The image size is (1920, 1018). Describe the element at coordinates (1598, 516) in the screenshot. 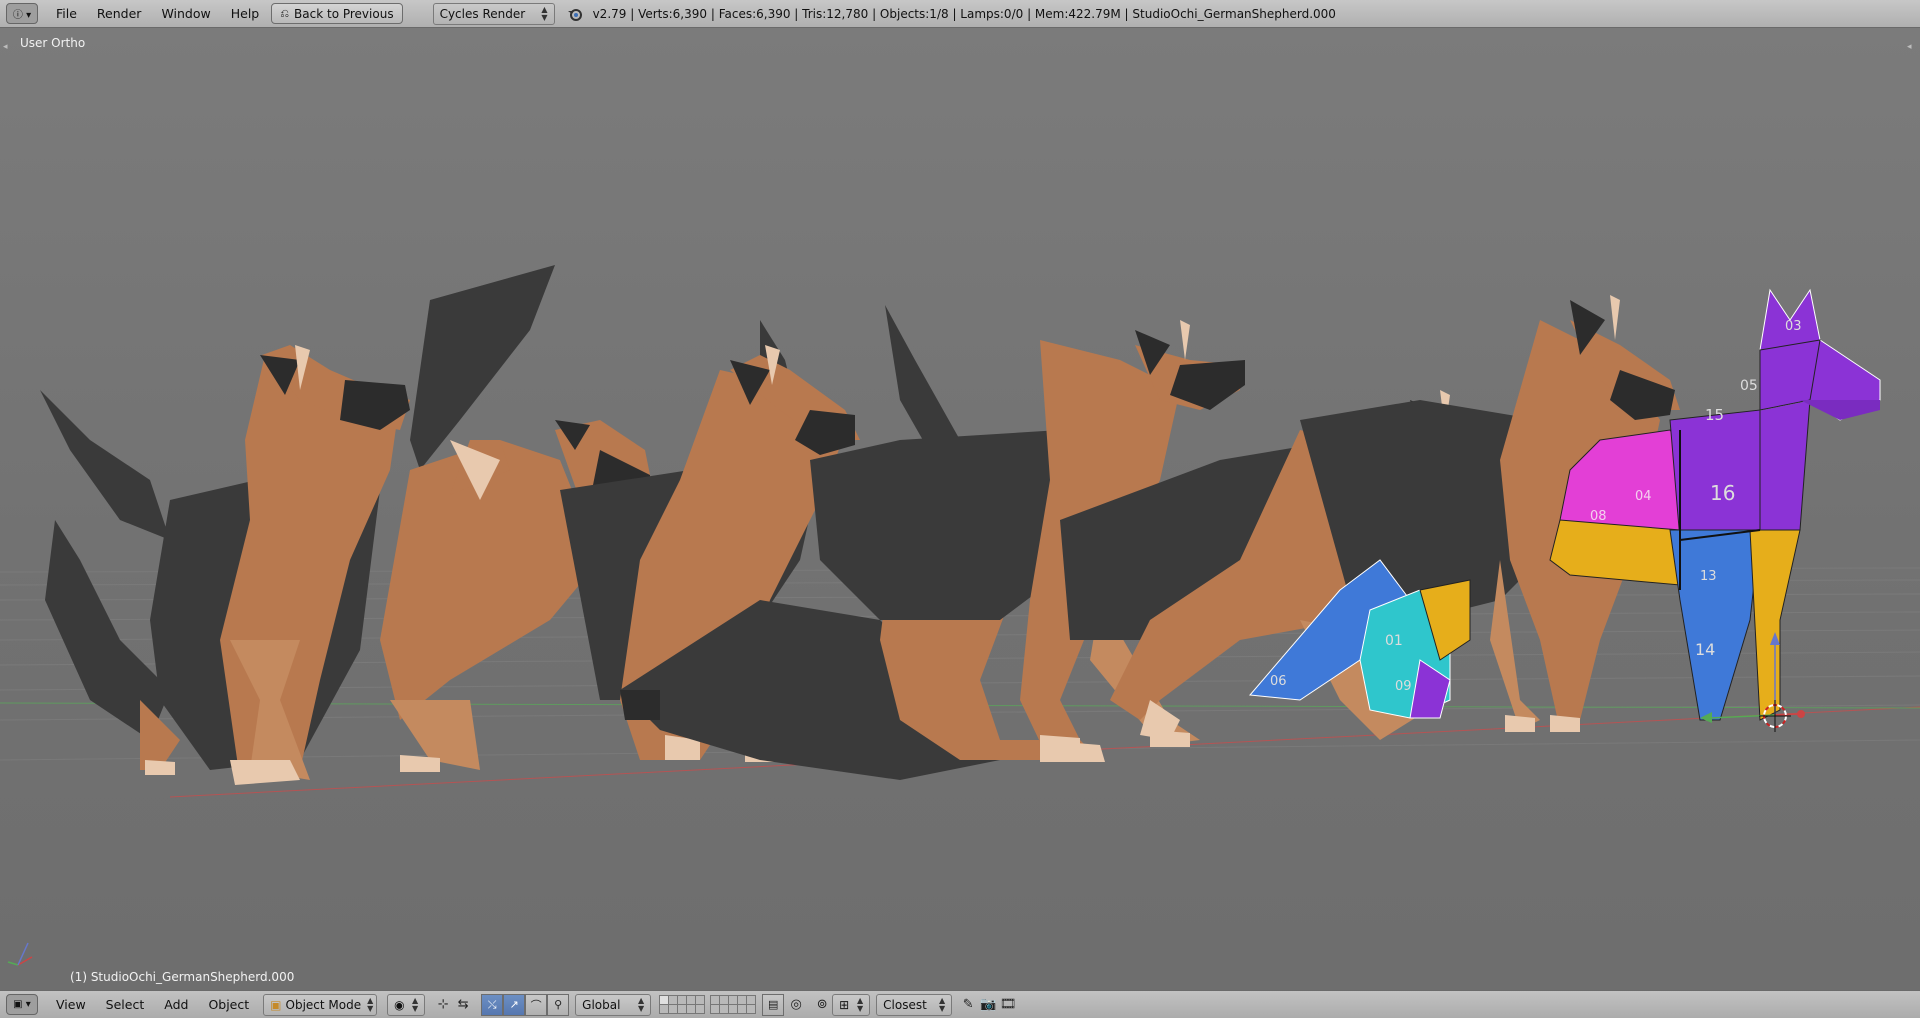

I see `uv-number-label: 08` at that location.